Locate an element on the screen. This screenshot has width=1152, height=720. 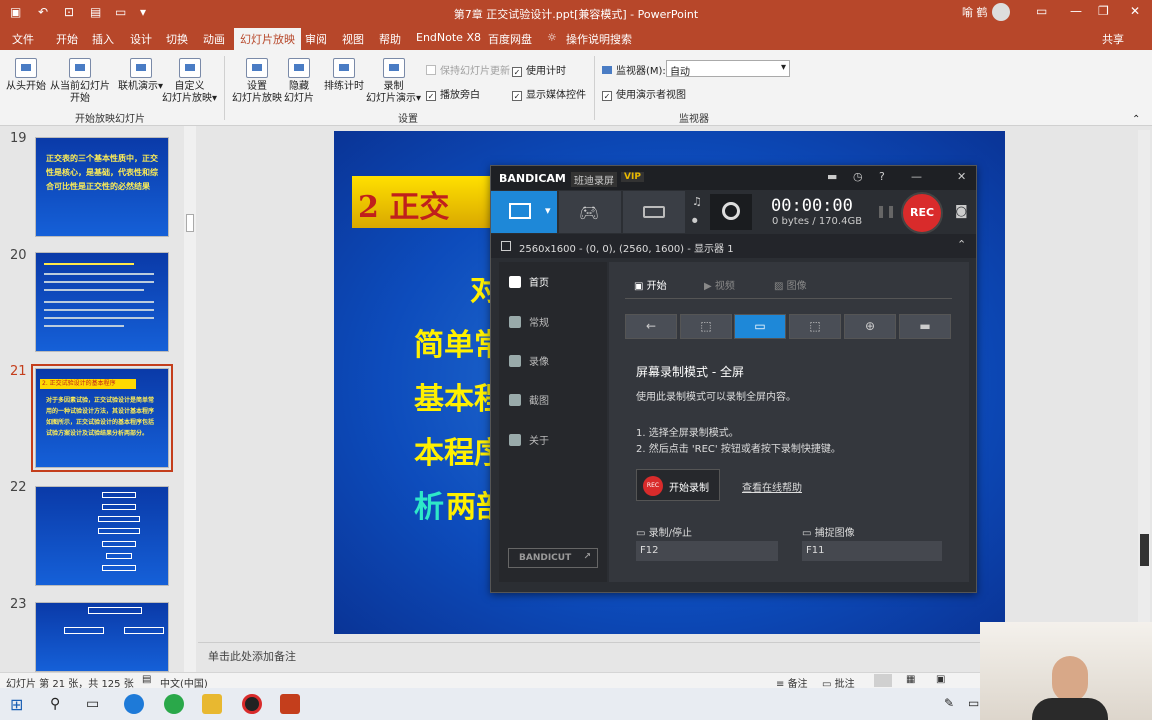
presenter-view-checkbox: ✓ 使用演示者视图 is located at coordinates (644, 93).